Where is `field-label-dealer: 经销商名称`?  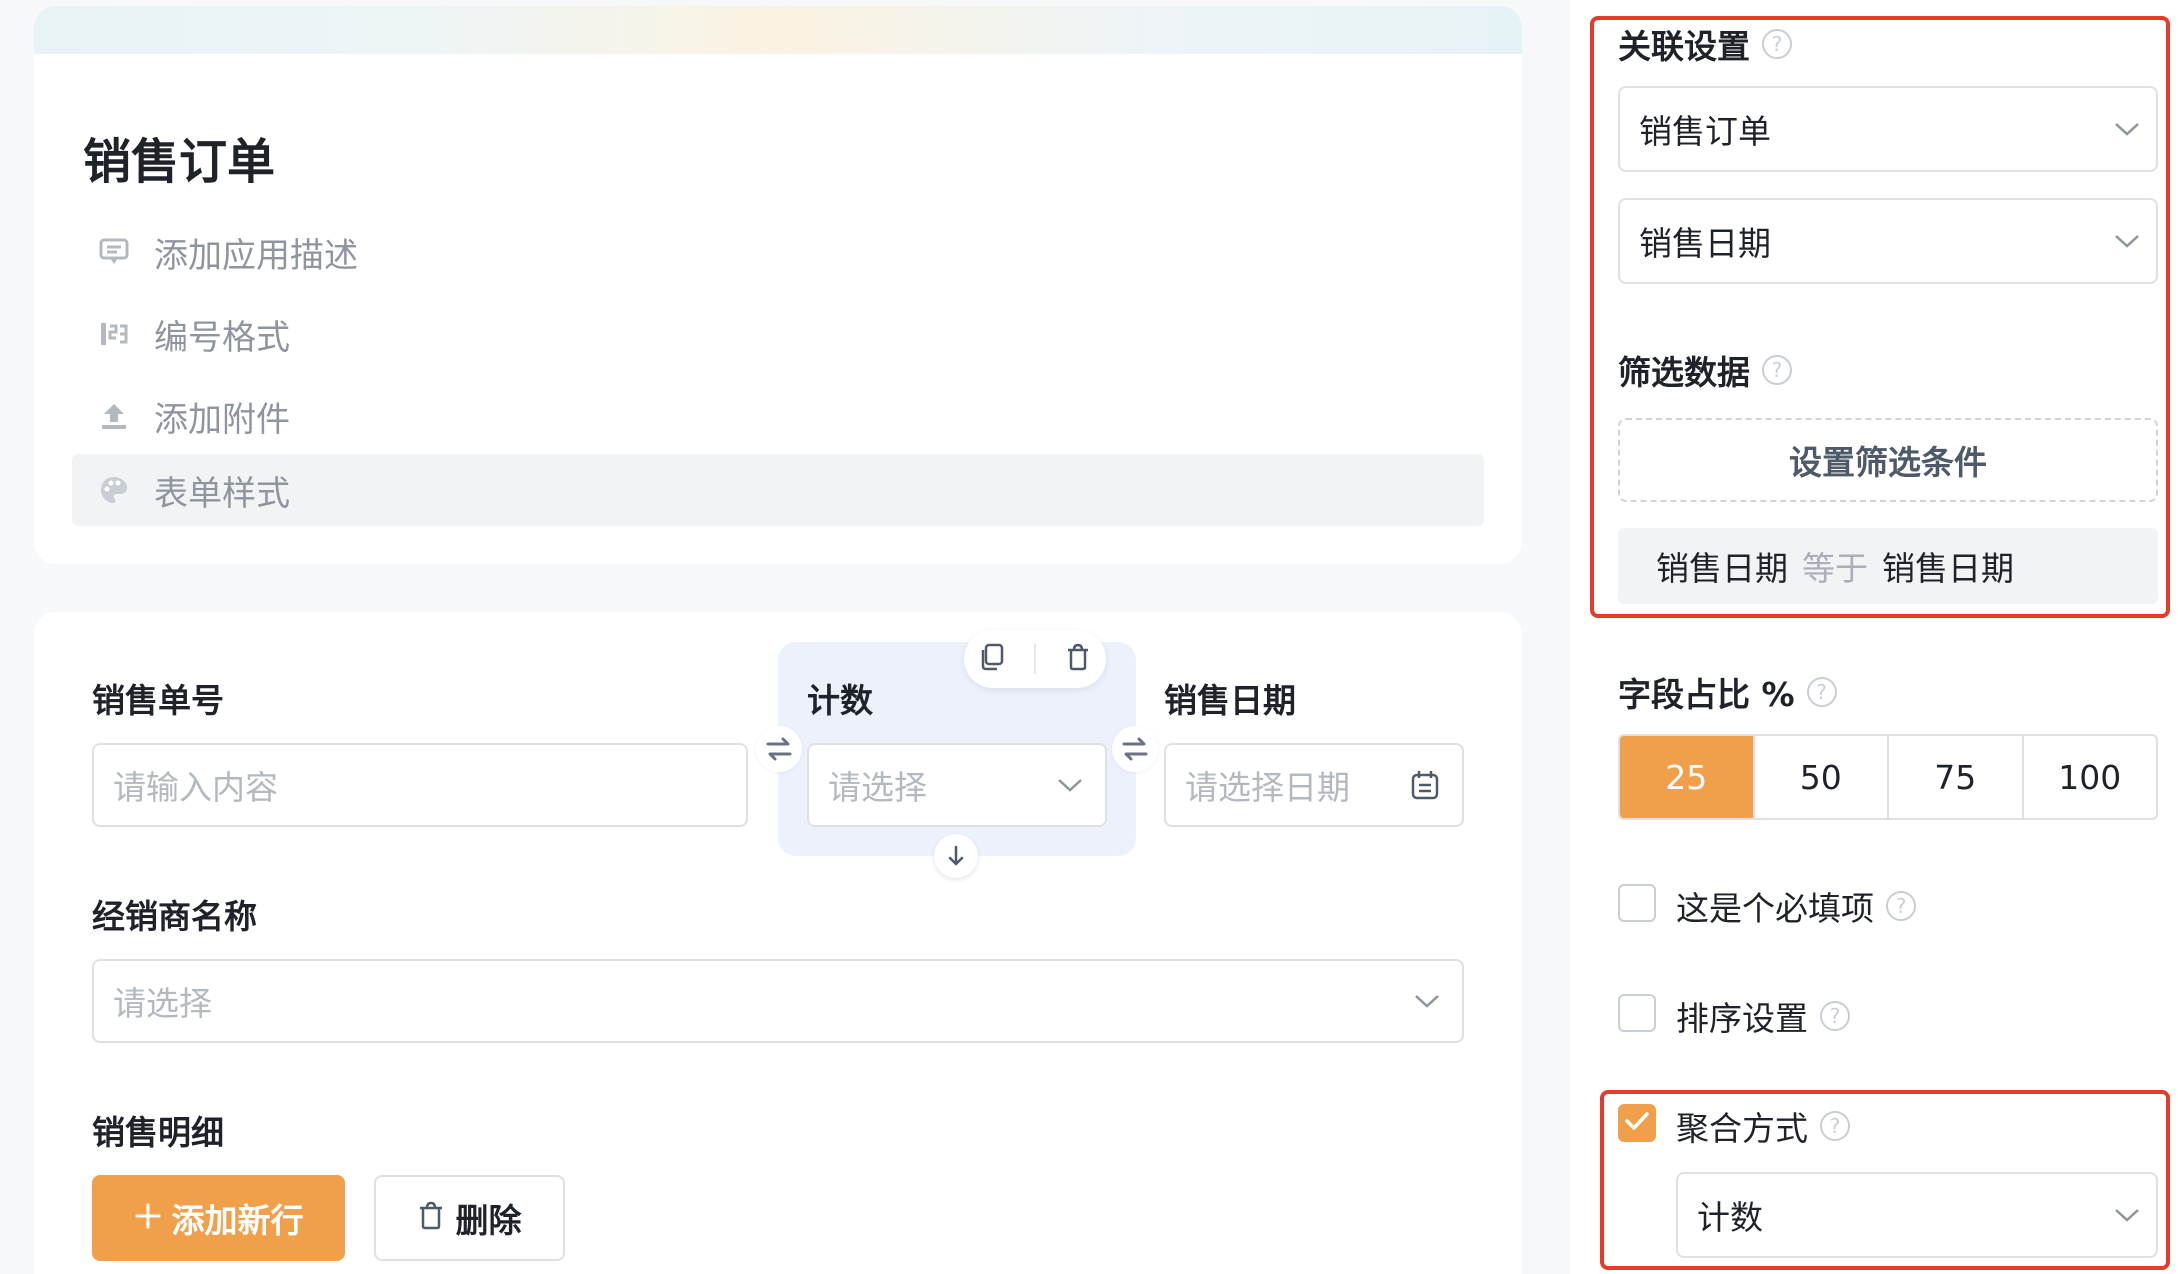 field-label-dealer: 经销商名称 is located at coordinates (174, 916).